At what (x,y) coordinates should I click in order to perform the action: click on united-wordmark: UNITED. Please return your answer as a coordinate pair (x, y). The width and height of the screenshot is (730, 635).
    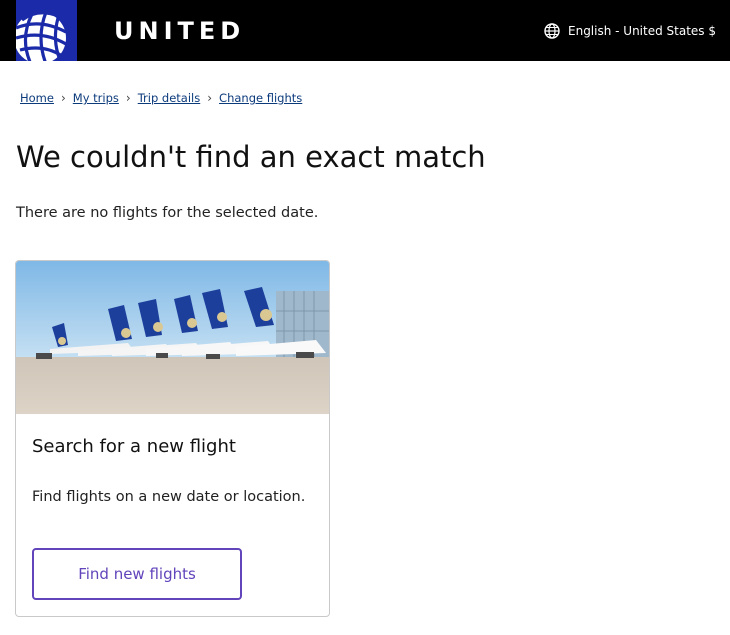
    Looking at the image, I should click on (180, 31).